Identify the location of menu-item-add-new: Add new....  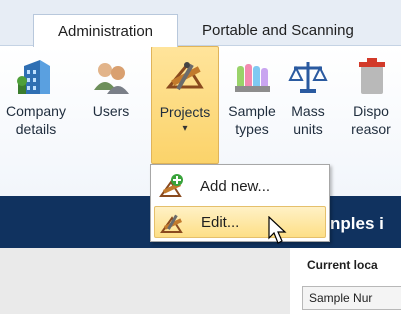
(240, 186).